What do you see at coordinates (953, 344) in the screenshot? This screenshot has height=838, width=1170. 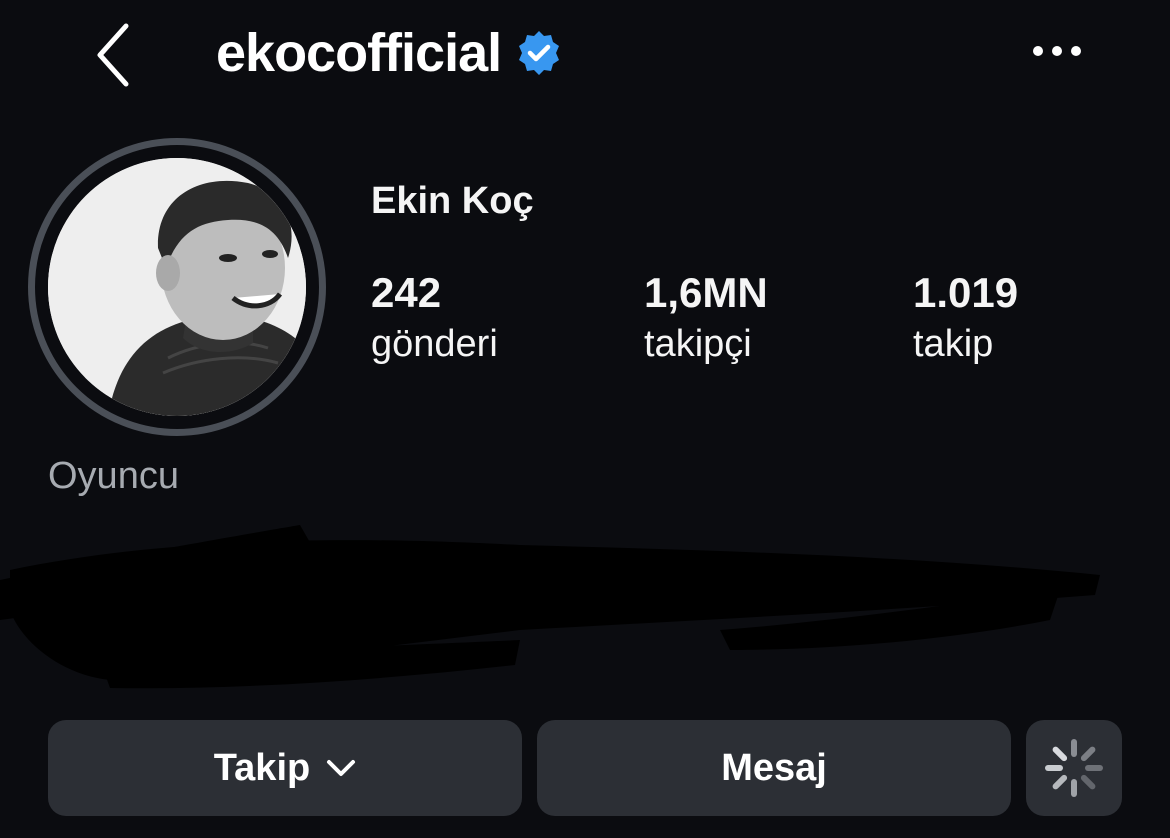 I see `stat-following-label: takip` at bounding box center [953, 344].